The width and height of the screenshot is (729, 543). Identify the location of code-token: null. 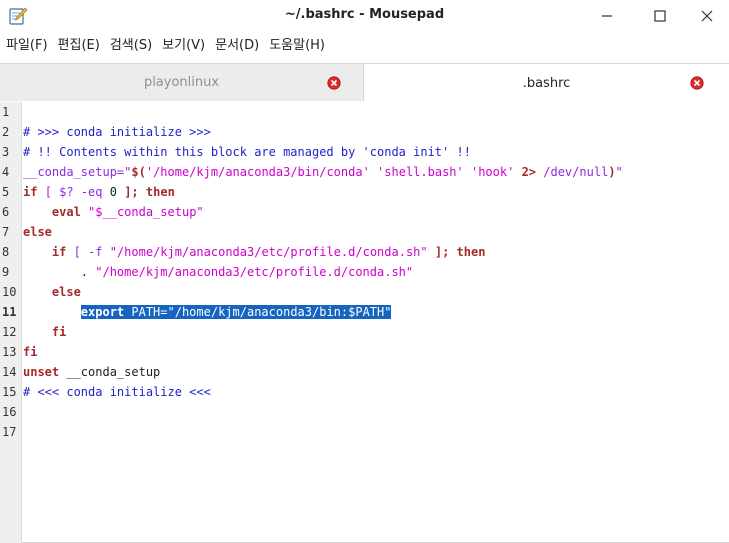
(594, 172).